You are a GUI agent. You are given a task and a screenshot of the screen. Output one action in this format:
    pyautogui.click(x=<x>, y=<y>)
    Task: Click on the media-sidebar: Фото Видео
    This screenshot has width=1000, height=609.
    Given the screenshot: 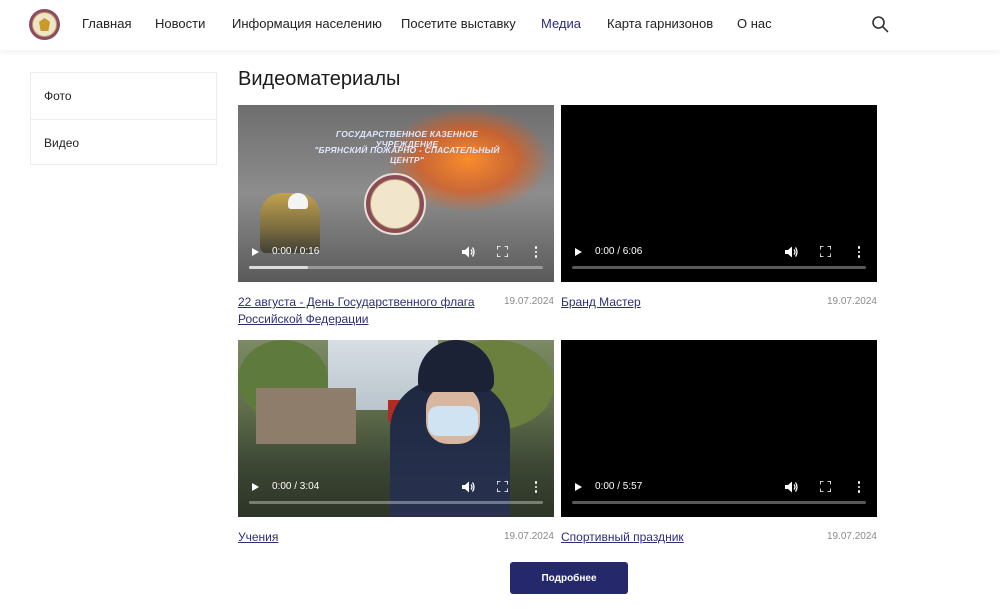 What is the action you would take?
    pyautogui.click(x=123, y=118)
    